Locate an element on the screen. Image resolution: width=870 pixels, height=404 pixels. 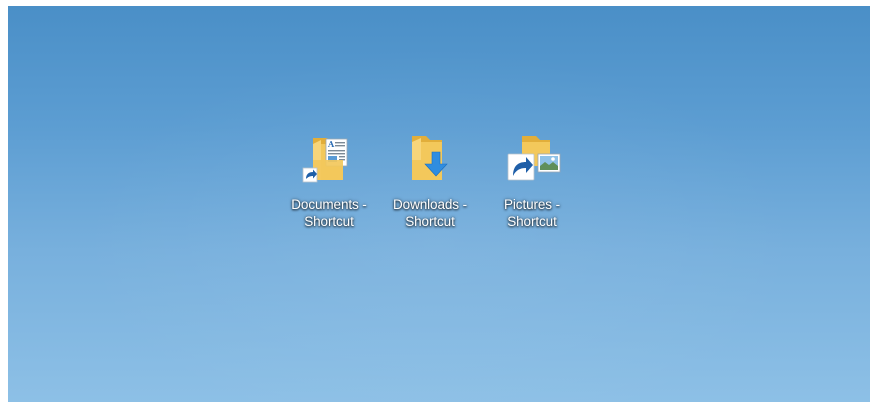
downloads-folder-icon is located at coordinates (430, 156).